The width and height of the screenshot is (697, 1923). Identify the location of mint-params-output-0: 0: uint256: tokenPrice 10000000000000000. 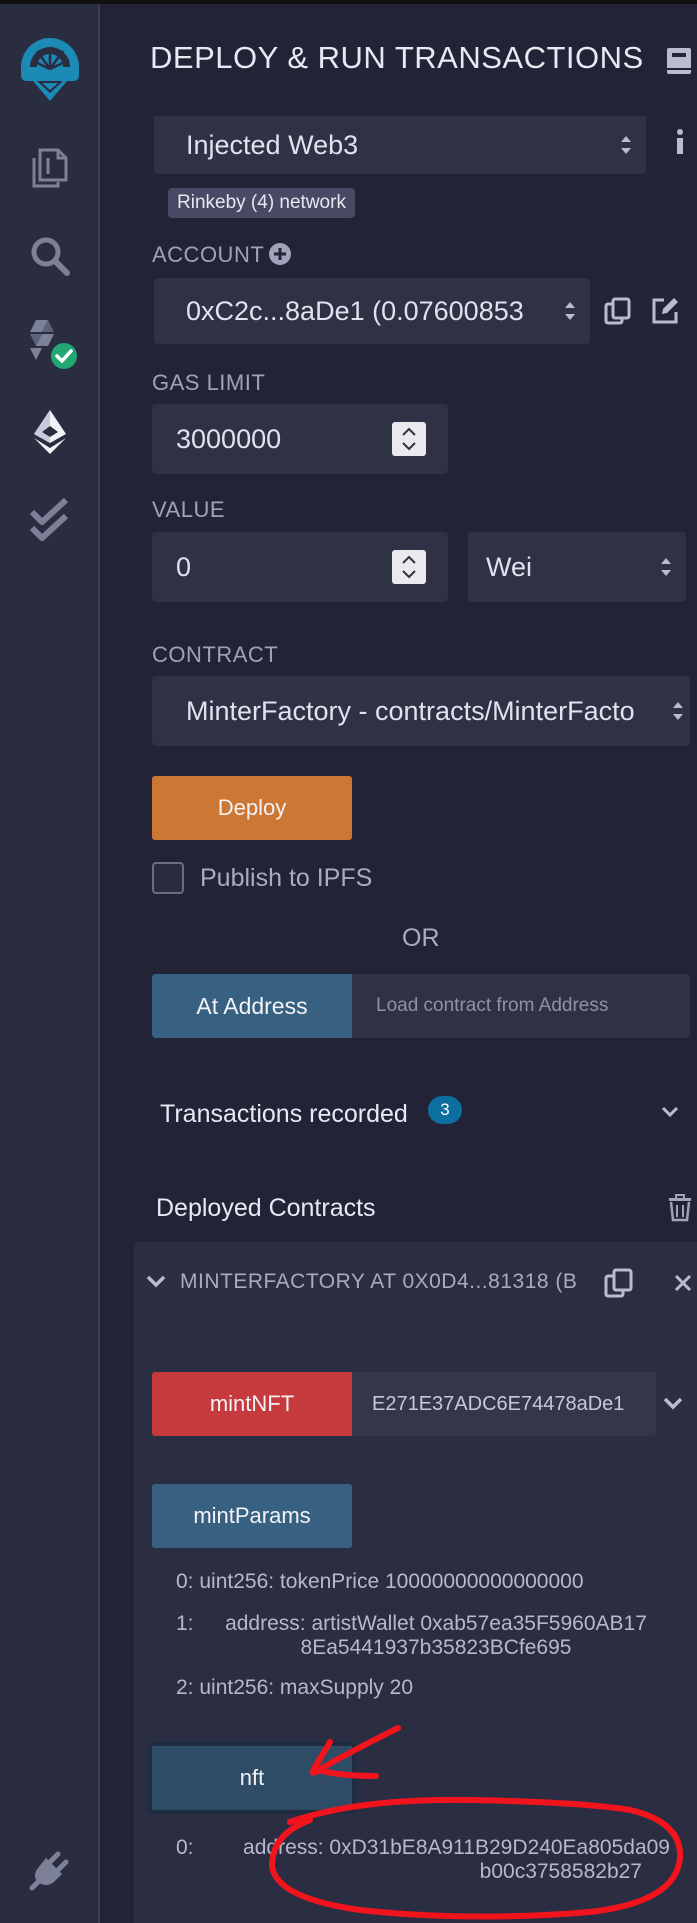
(380, 1582).